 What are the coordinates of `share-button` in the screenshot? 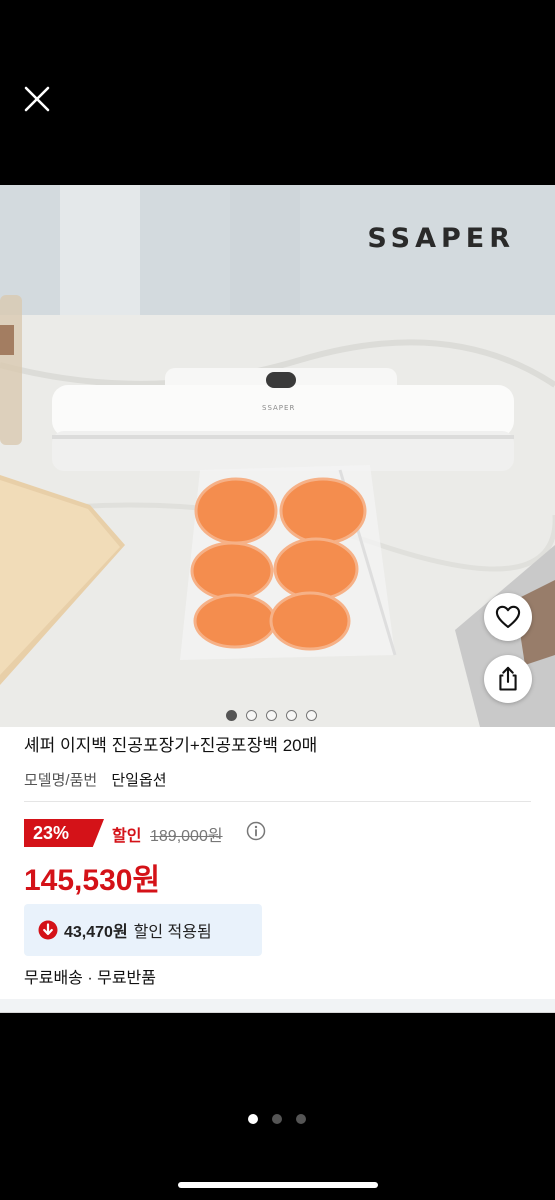 It's located at (508, 679).